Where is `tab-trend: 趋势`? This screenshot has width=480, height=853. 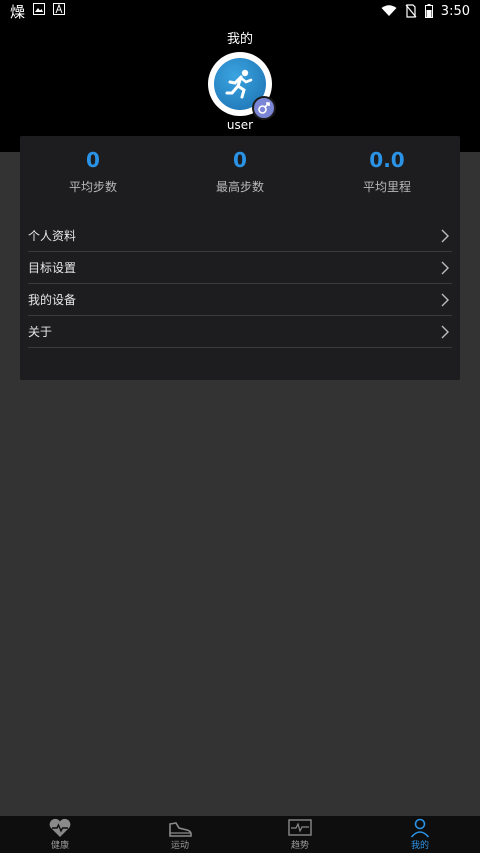
tab-trend: 趋势 is located at coordinates (300, 834).